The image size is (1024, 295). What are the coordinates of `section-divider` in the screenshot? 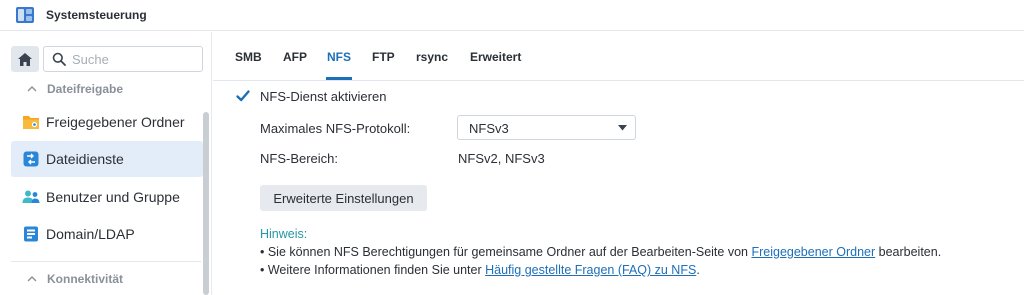 It's located at (106, 261).